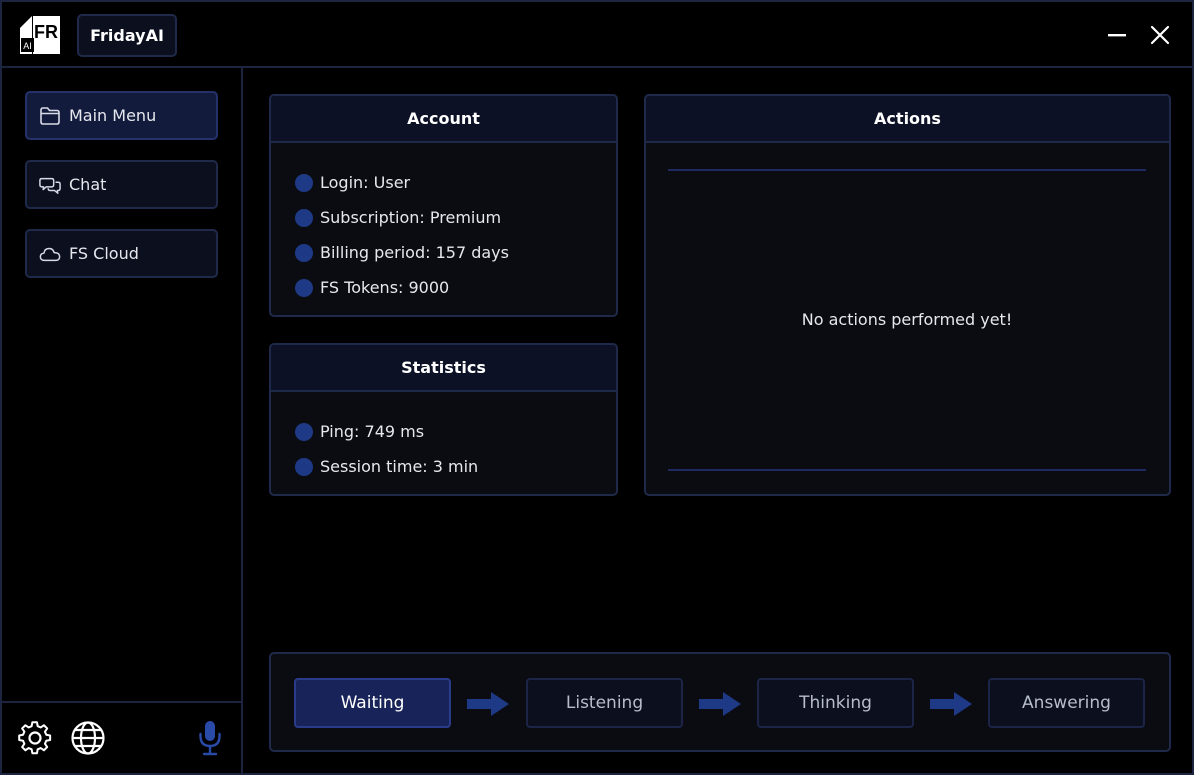  I want to click on chat-icon, so click(50, 185).